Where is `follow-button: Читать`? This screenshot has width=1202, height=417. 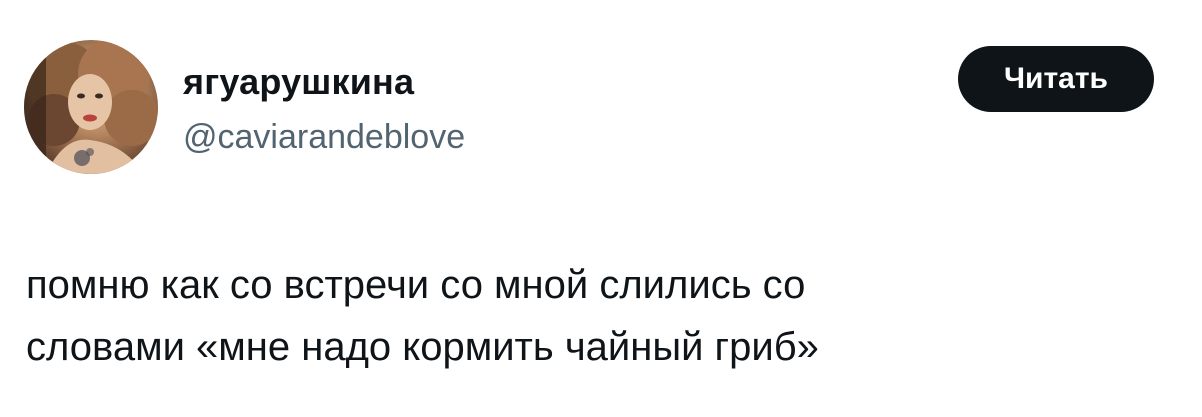 follow-button: Читать is located at coordinates (1056, 79).